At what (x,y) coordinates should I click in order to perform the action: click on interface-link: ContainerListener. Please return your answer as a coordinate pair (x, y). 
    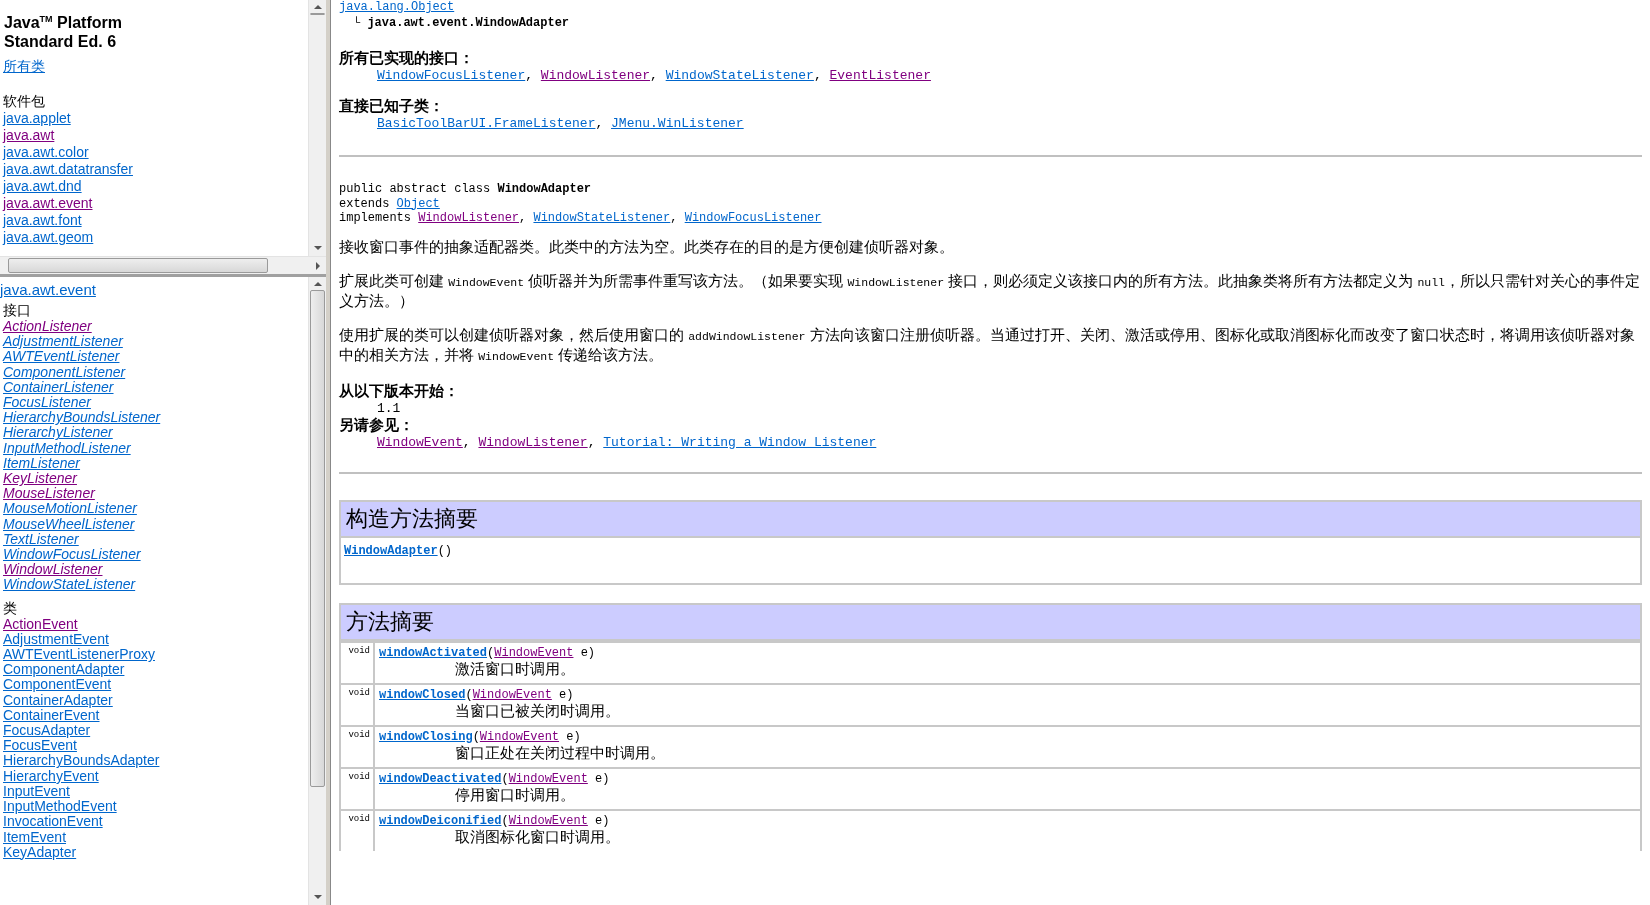
    Looking at the image, I should click on (58, 387).